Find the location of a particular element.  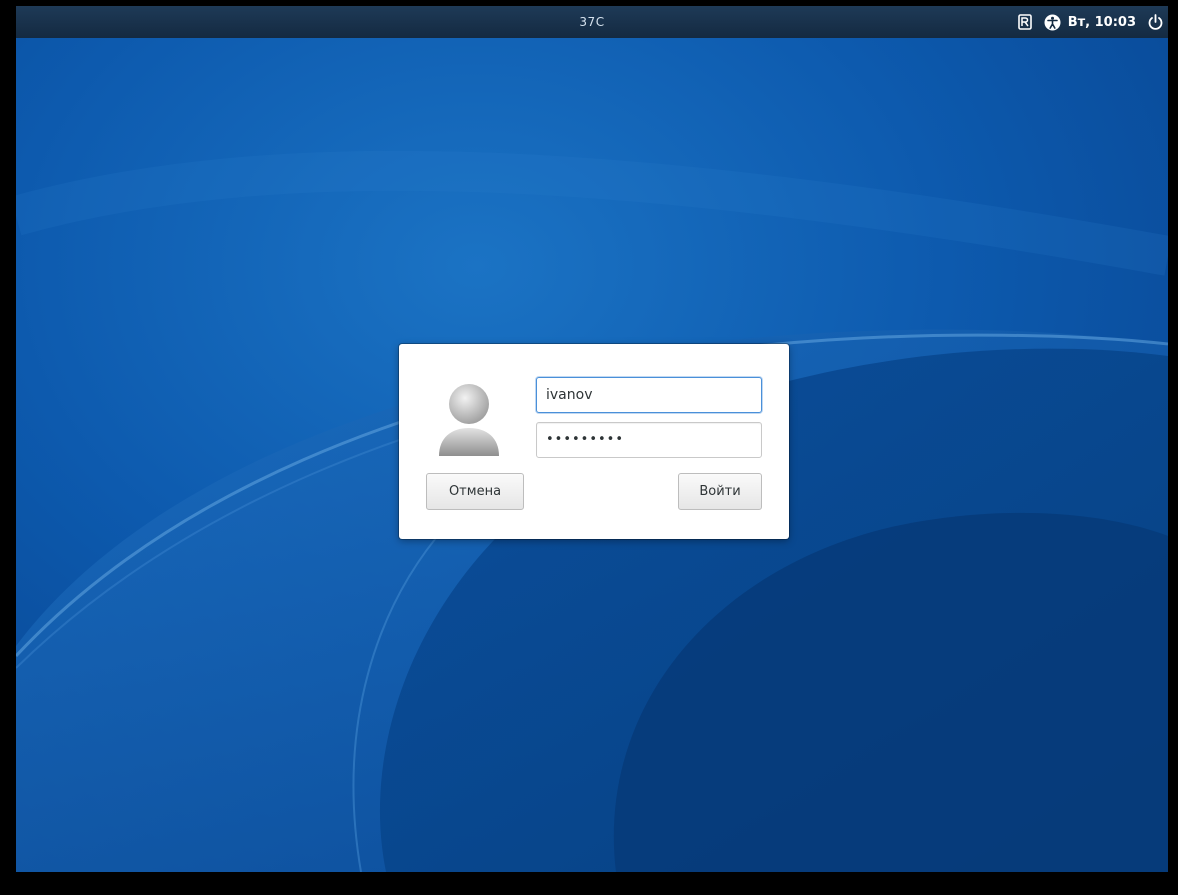

login-button: Войти is located at coordinates (720, 491).